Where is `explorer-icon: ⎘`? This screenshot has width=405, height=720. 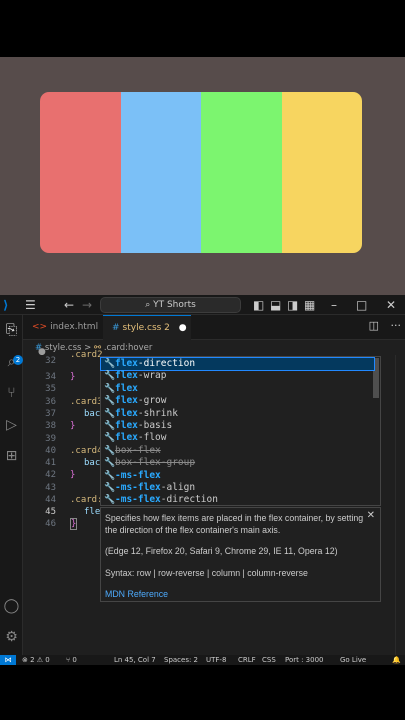
explorer-icon: ⎘ is located at coordinates (11, 330).